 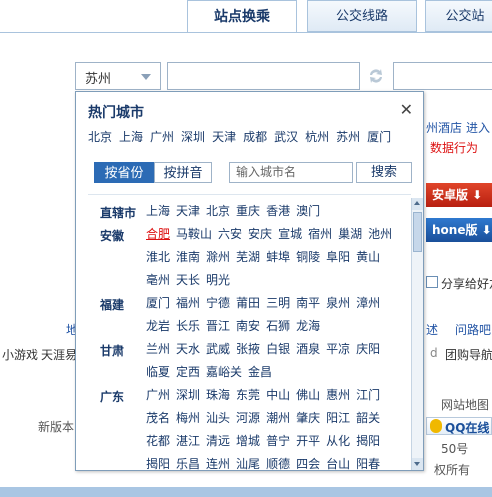 What do you see at coordinates (368, 303) in the screenshot?
I see `city-link: 漳州` at bounding box center [368, 303].